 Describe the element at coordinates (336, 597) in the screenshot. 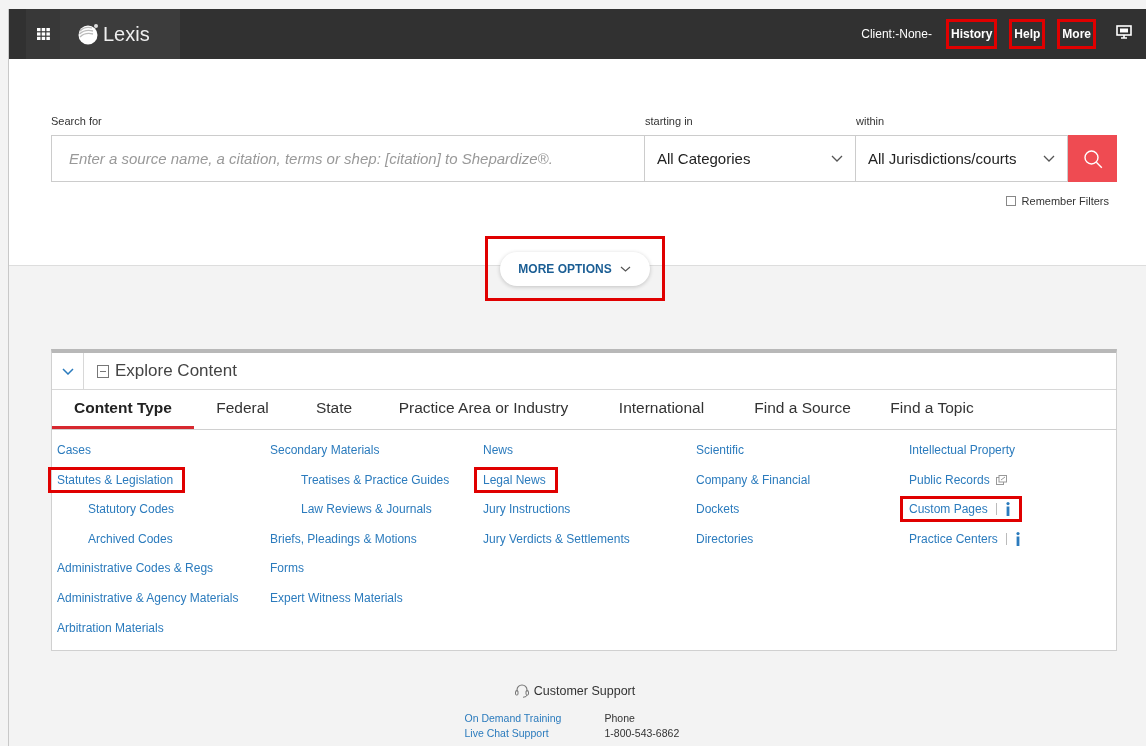

I see `content-link: Expert Witness Materials` at that location.